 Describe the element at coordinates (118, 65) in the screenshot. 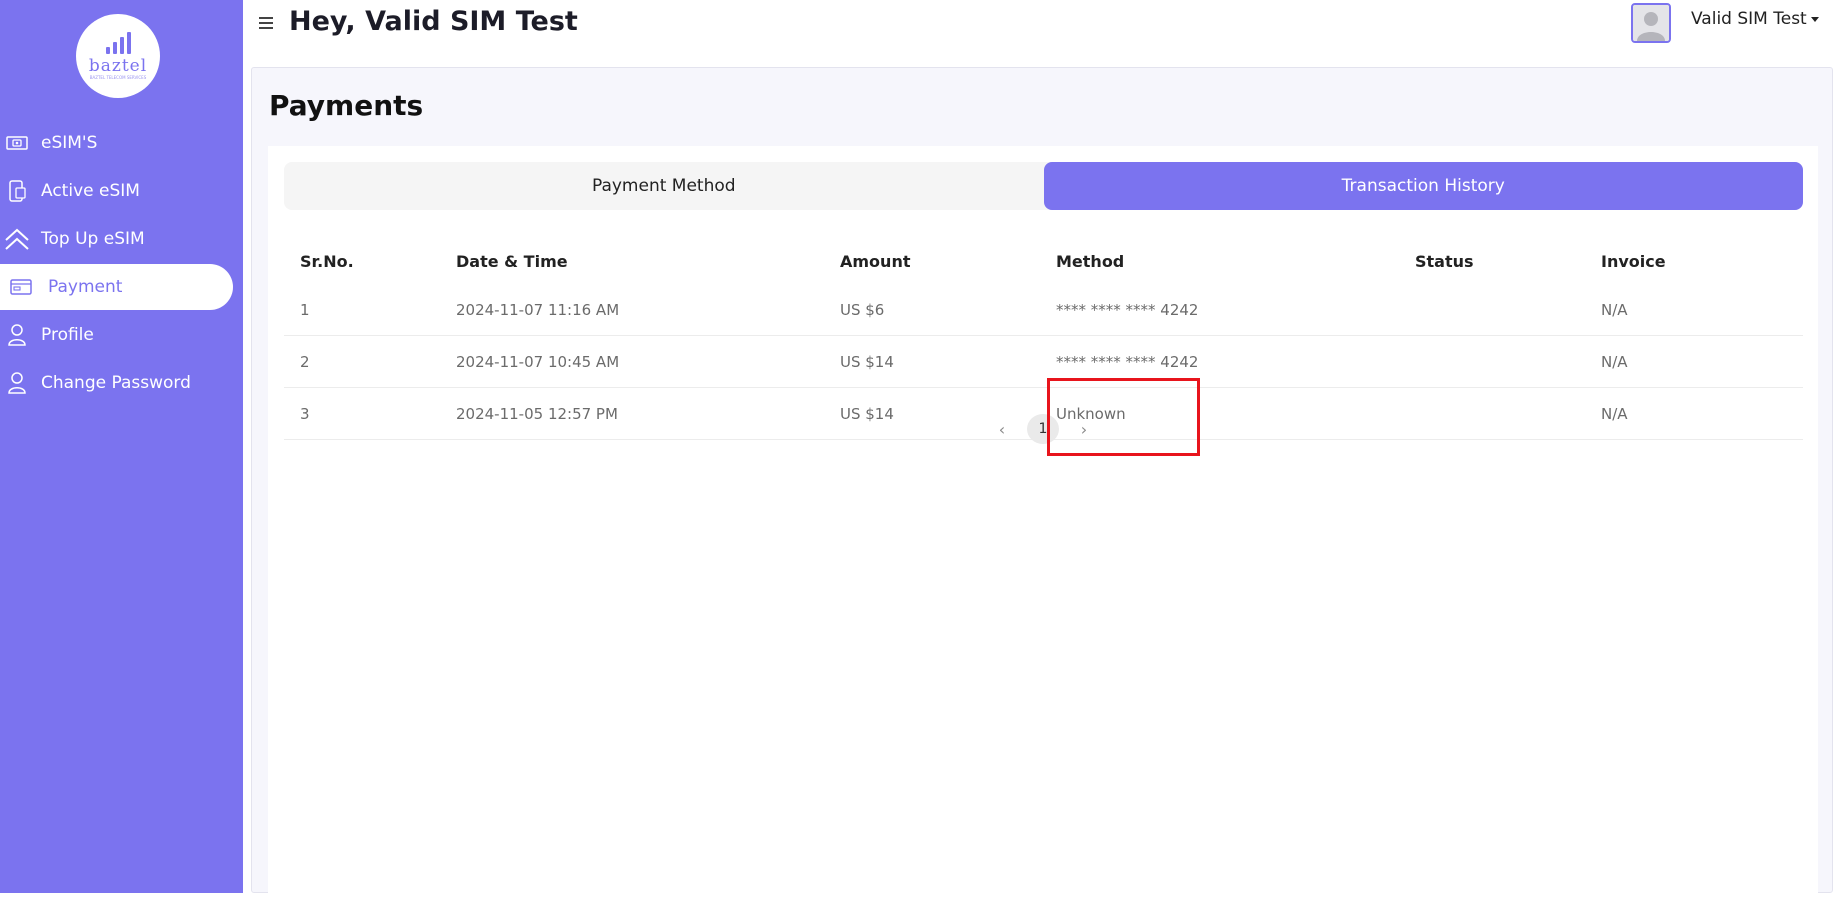

I see `logo-text: baztel` at that location.